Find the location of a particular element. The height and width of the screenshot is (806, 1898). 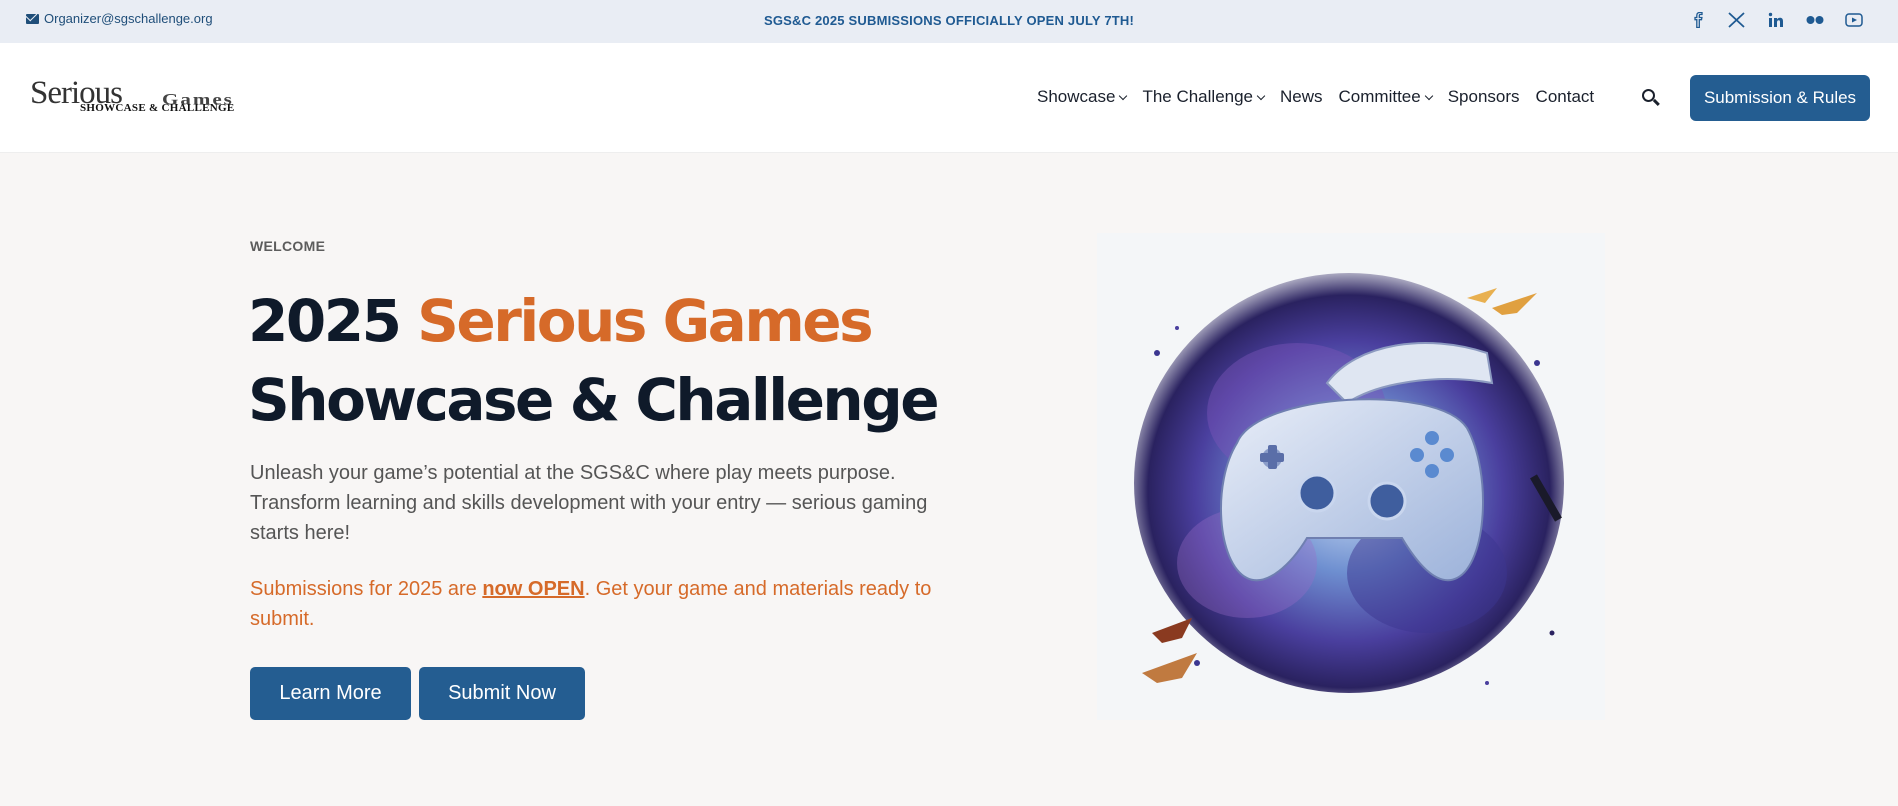

logo-line-3: SHOWCASE & CHALLENGE is located at coordinates (157, 108).